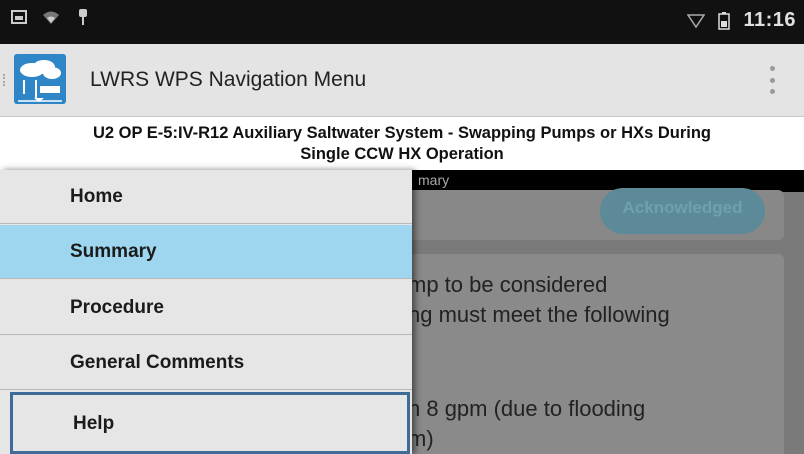  What do you see at coordinates (83, 17) in the screenshot?
I see `usb-icon` at bounding box center [83, 17].